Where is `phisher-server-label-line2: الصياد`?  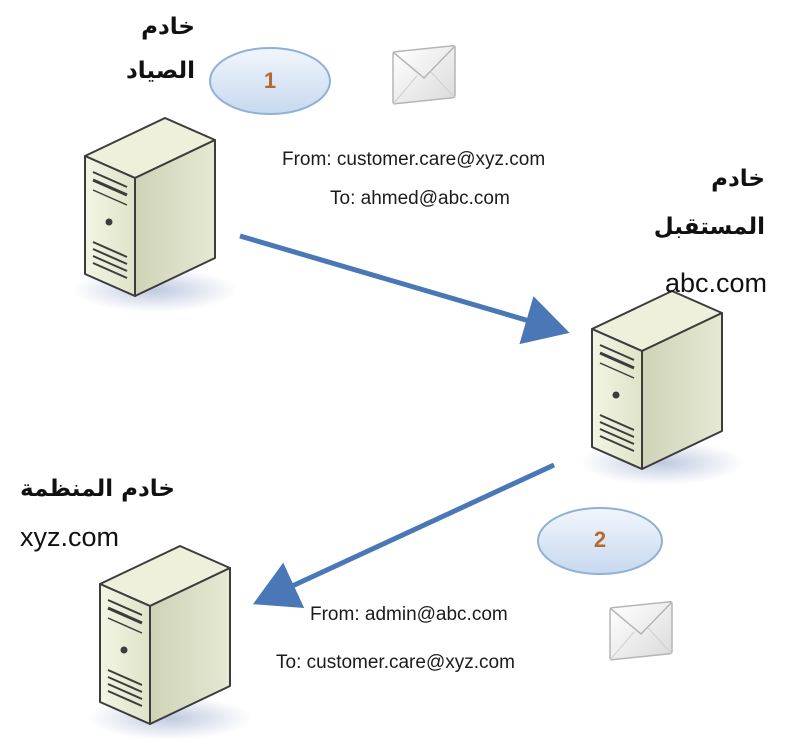
phisher-server-label-line2: الصياد is located at coordinates (160, 71).